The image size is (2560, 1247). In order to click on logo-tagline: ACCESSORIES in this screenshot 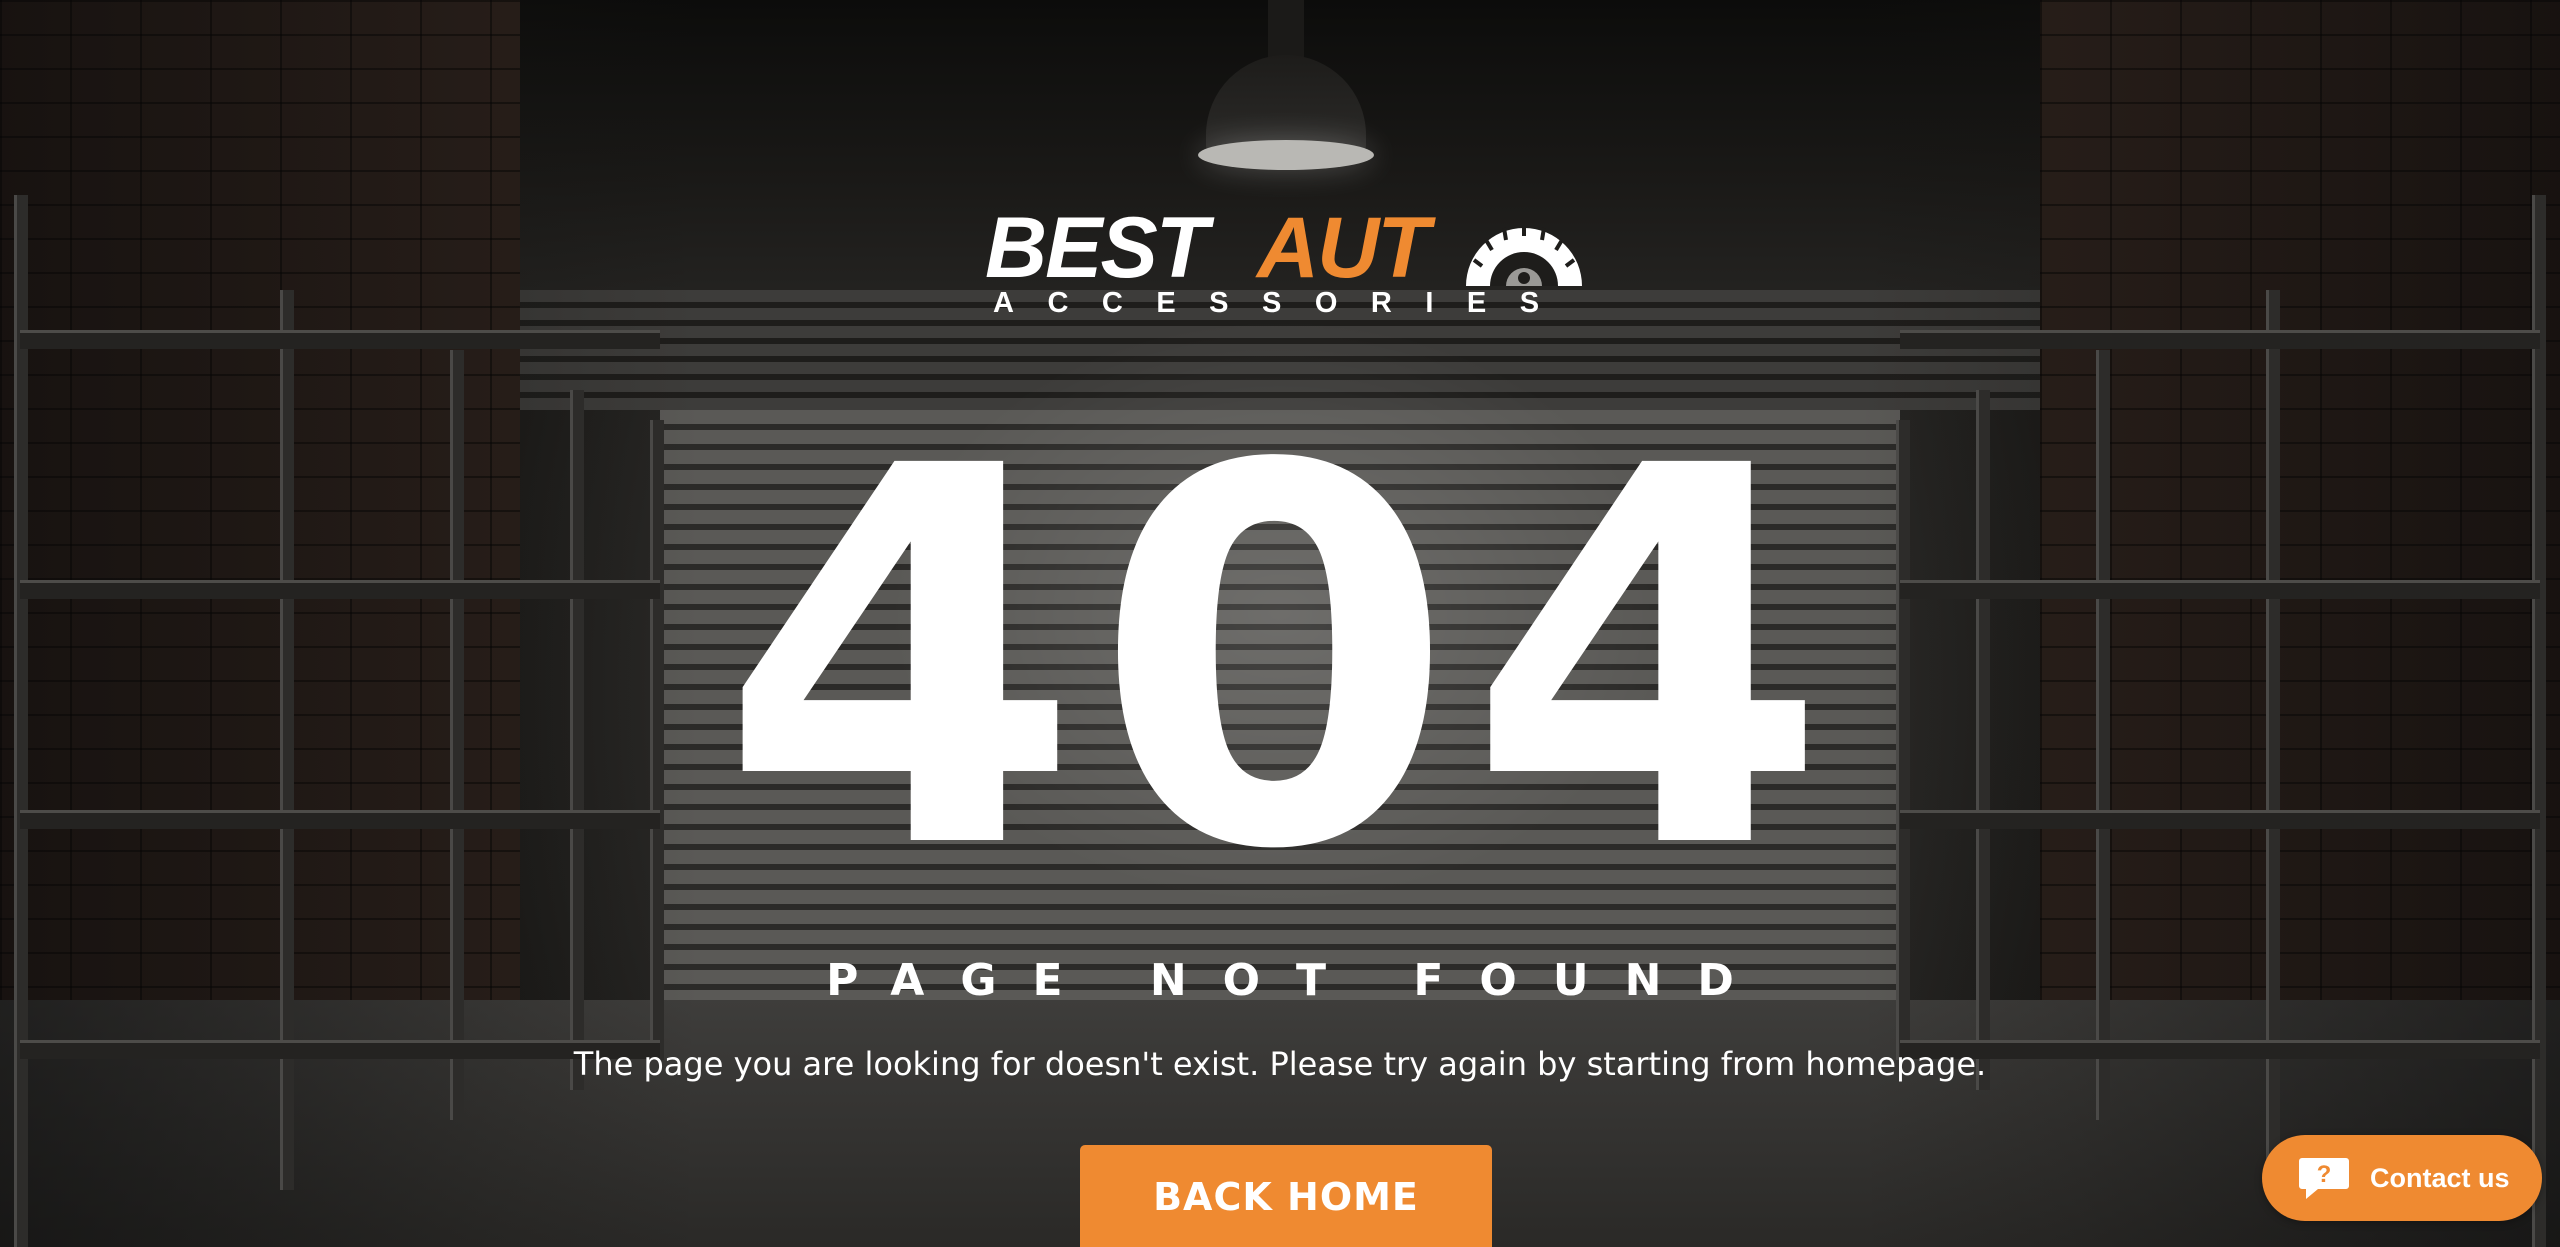, I will do `click(1283, 303)`.